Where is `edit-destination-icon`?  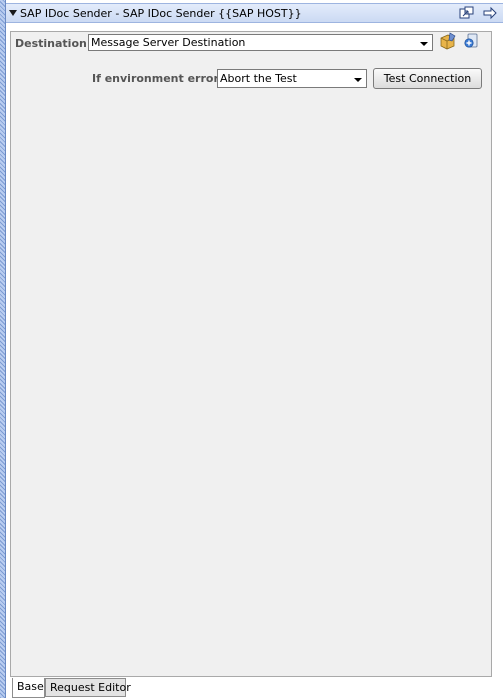
edit-destination-icon is located at coordinates (448, 41).